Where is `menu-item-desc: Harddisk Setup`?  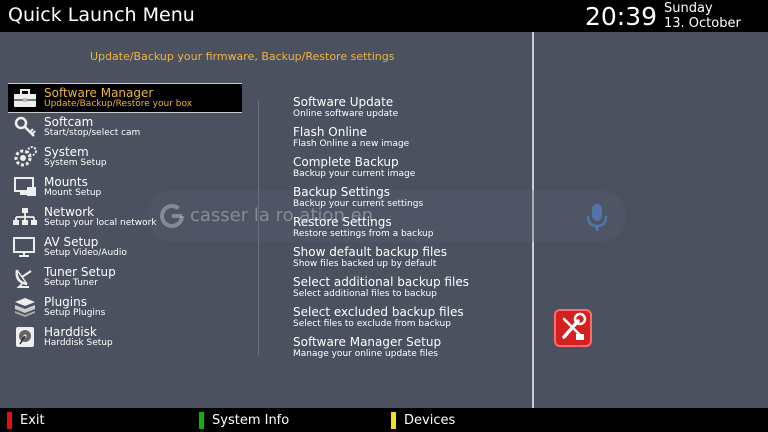
menu-item-desc: Harddisk Setup is located at coordinates (78, 343).